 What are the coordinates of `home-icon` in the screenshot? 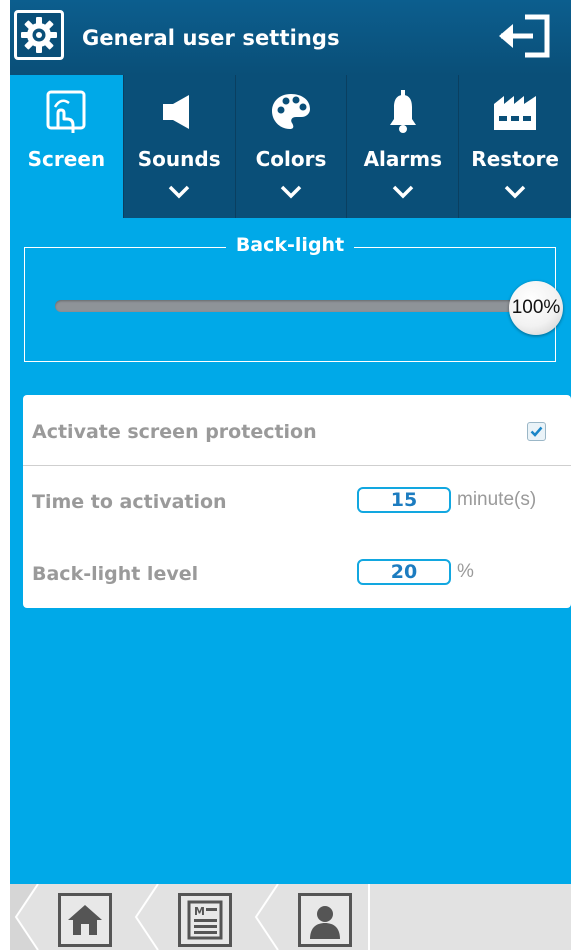 It's located at (85, 920).